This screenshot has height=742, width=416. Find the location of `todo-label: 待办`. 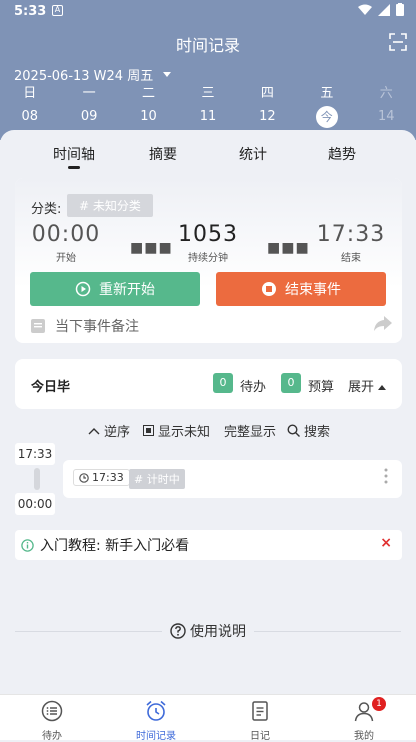

todo-label: 待办 is located at coordinates (253, 385).